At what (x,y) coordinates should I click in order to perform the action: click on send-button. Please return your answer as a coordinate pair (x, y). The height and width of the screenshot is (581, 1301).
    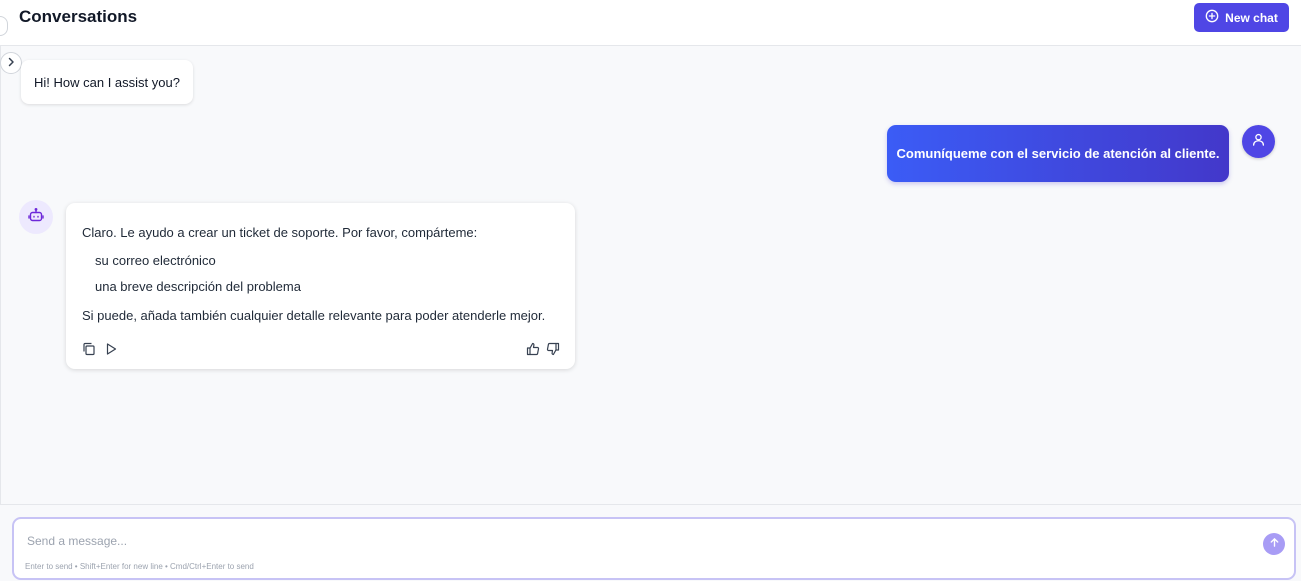
    Looking at the image, I should click on (1274, 544).